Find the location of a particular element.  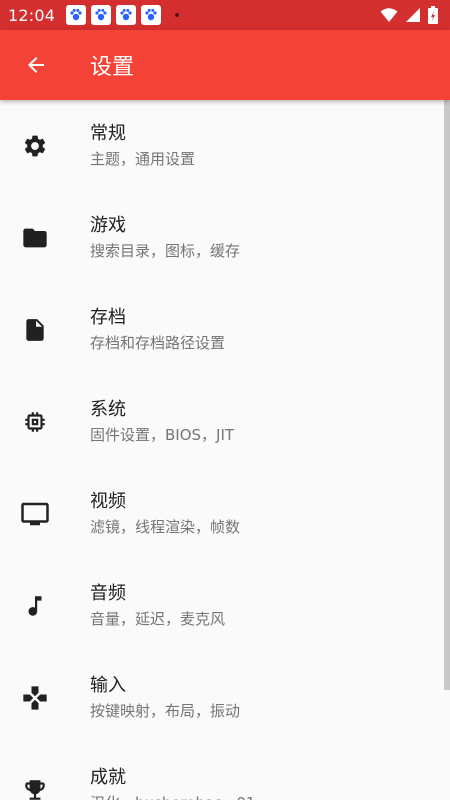

notification-dot is located at coordinates (177, 15).